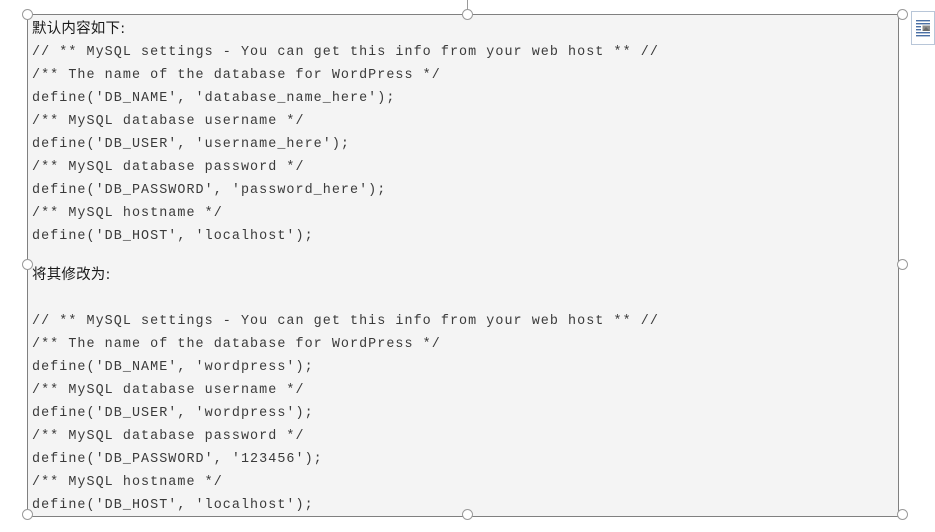 The height and width of the screenshot is (532, 935). What do you see at coordinates (214, 98) in the screenshot?
I see `code-line: define('DB_NAME', 'database_name_here');` at bounding box center [214, 98].